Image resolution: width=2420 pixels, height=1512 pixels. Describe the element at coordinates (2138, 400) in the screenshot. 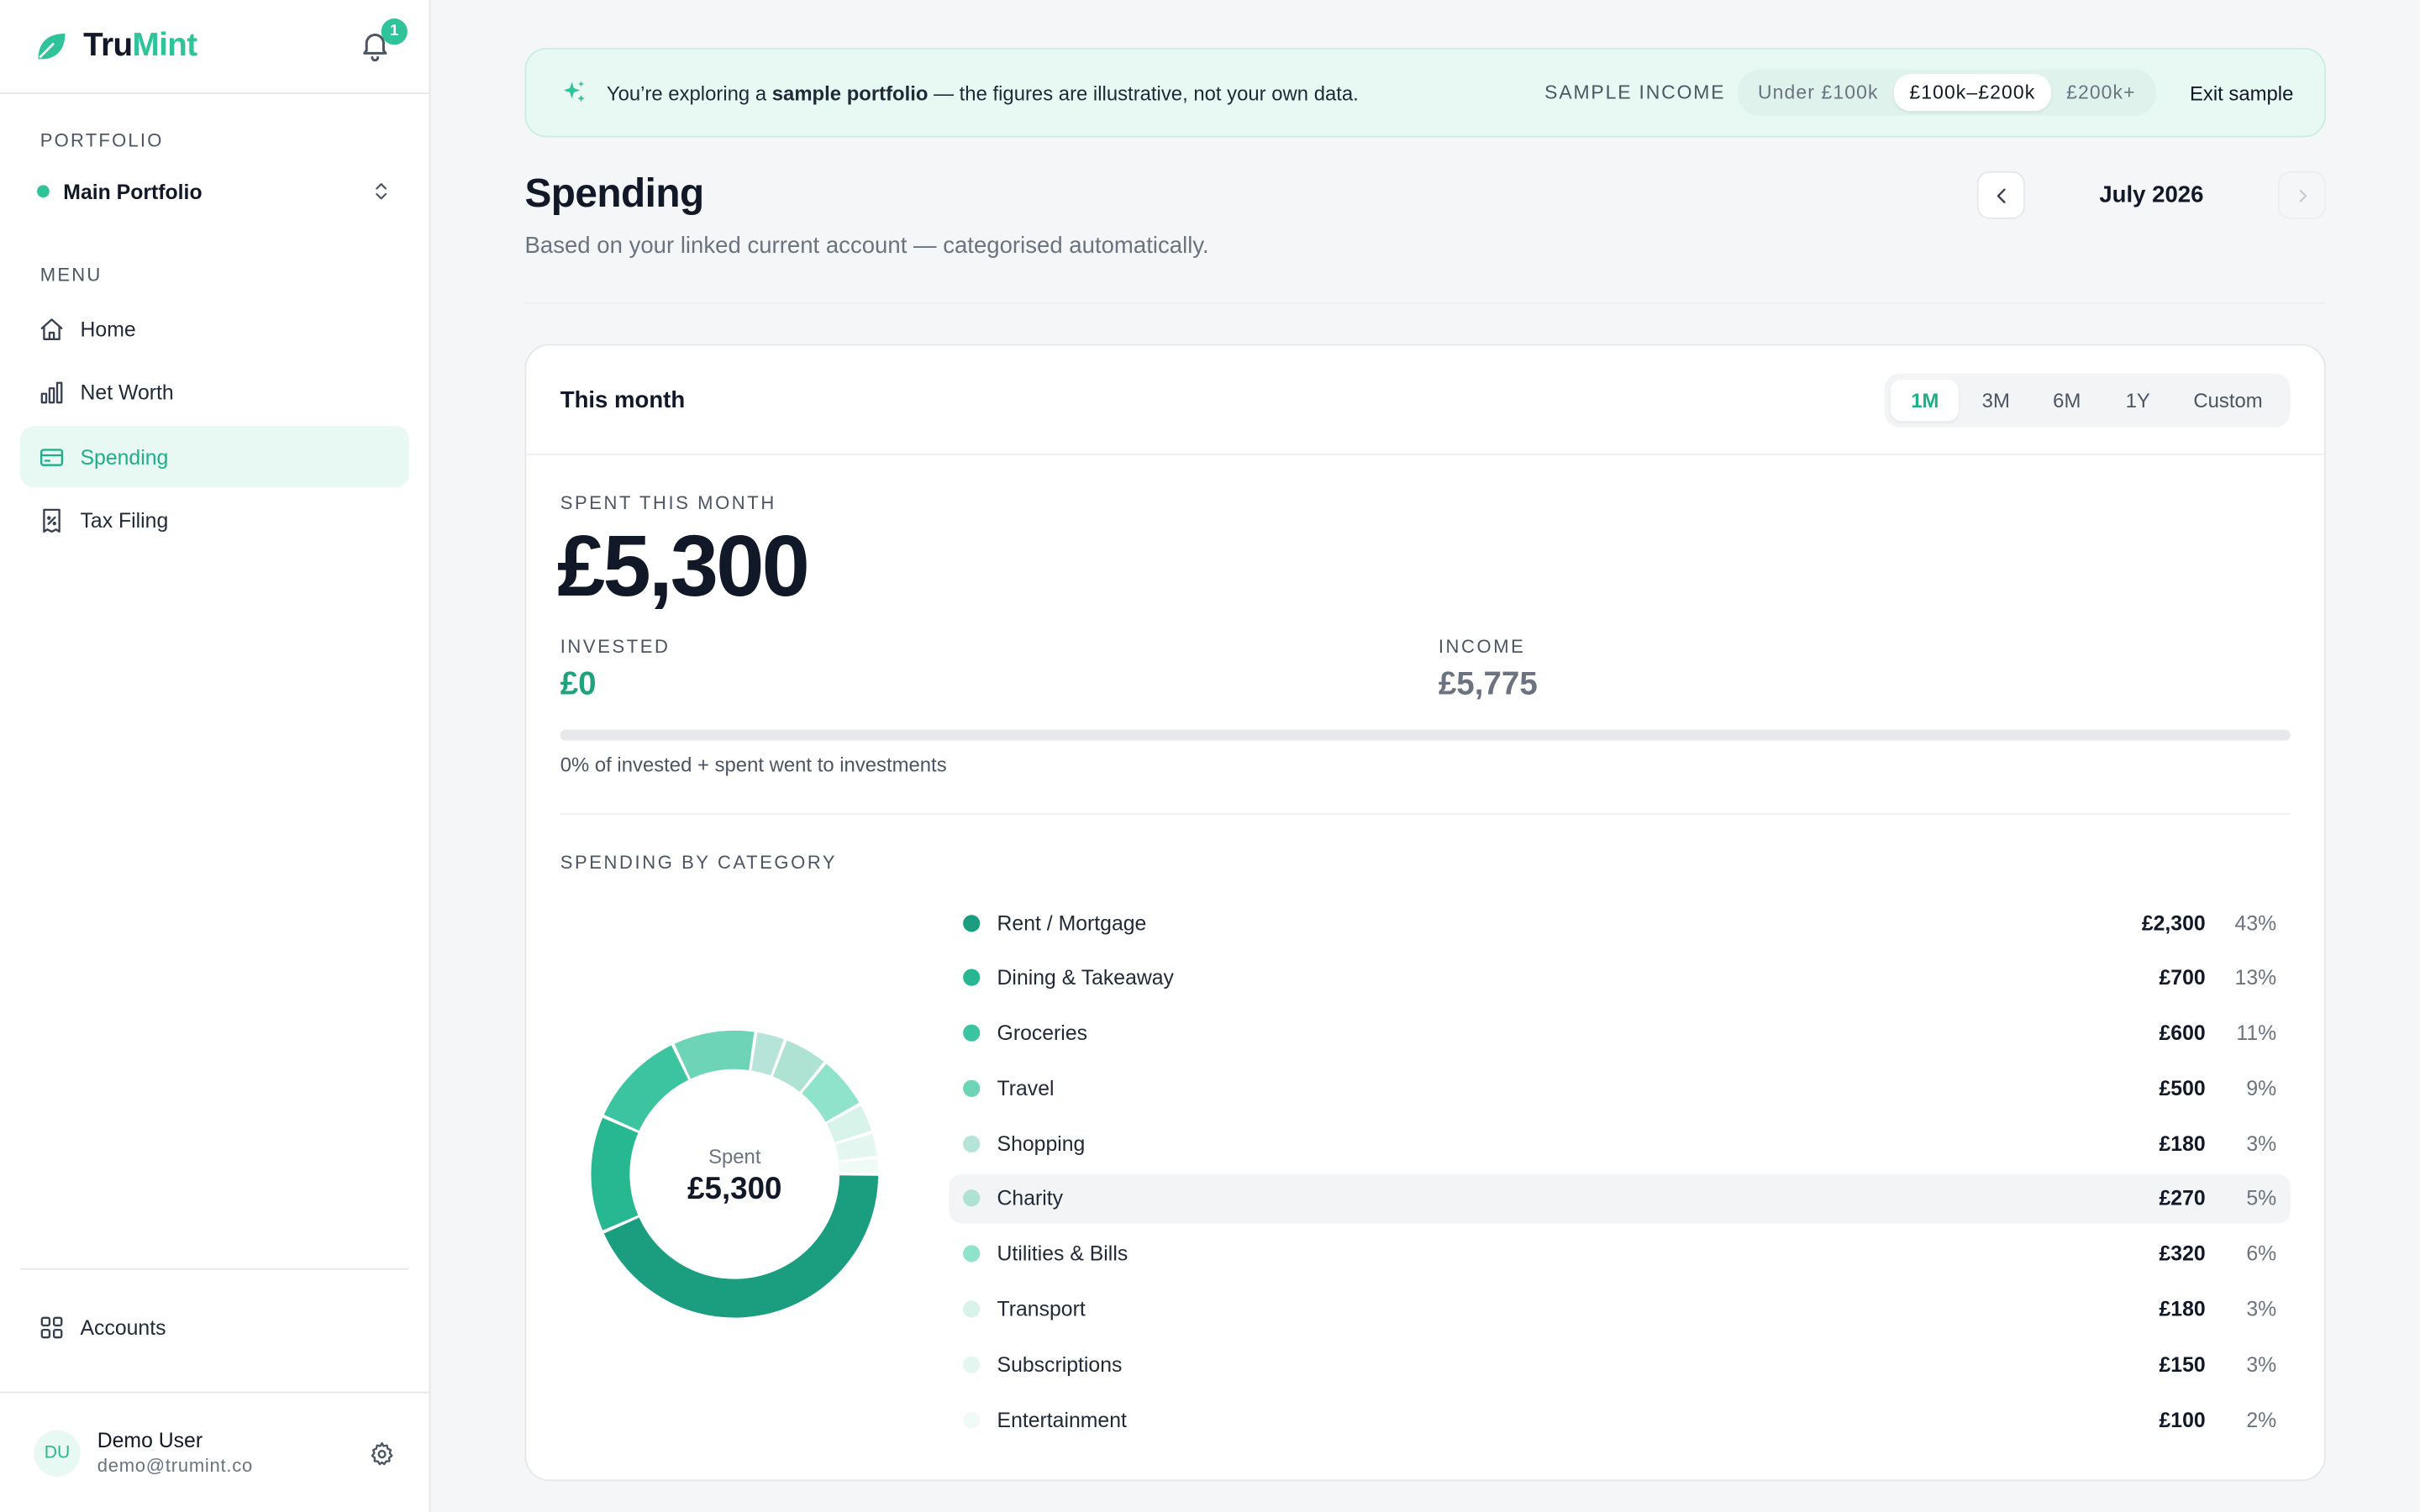

I see `range-1y: 1Y` at that location.